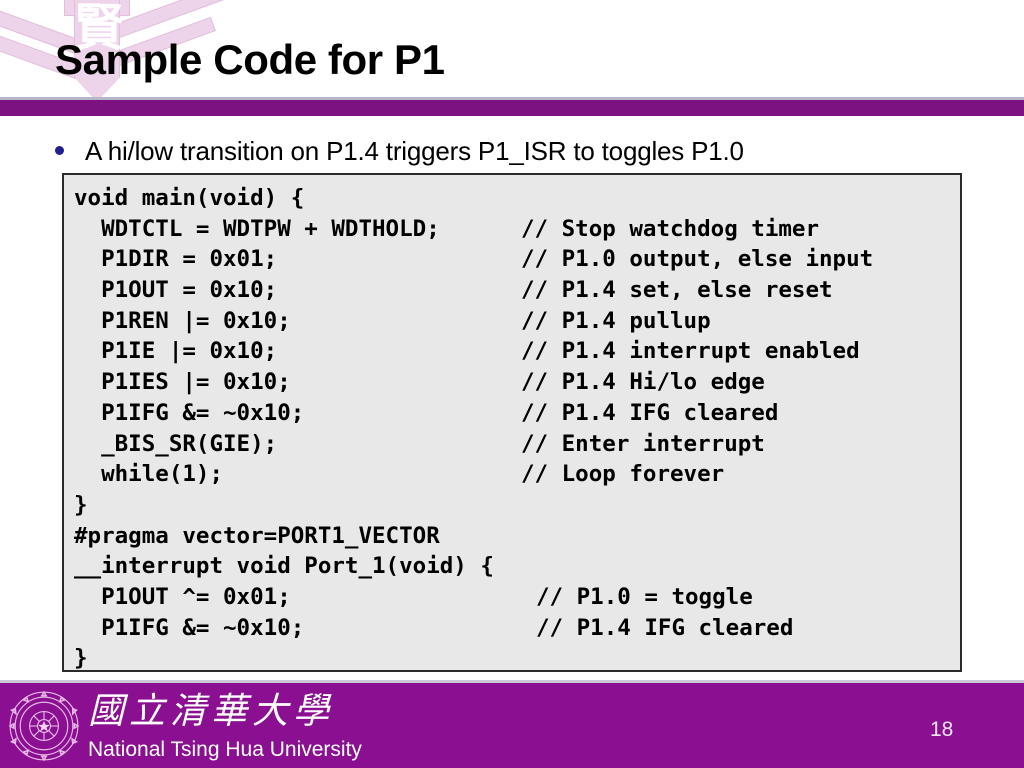  Describe the element at coordinates (643, 382) in the screenshot. I see `code-comment: // P1.4 Hi/lo edge` at that location.